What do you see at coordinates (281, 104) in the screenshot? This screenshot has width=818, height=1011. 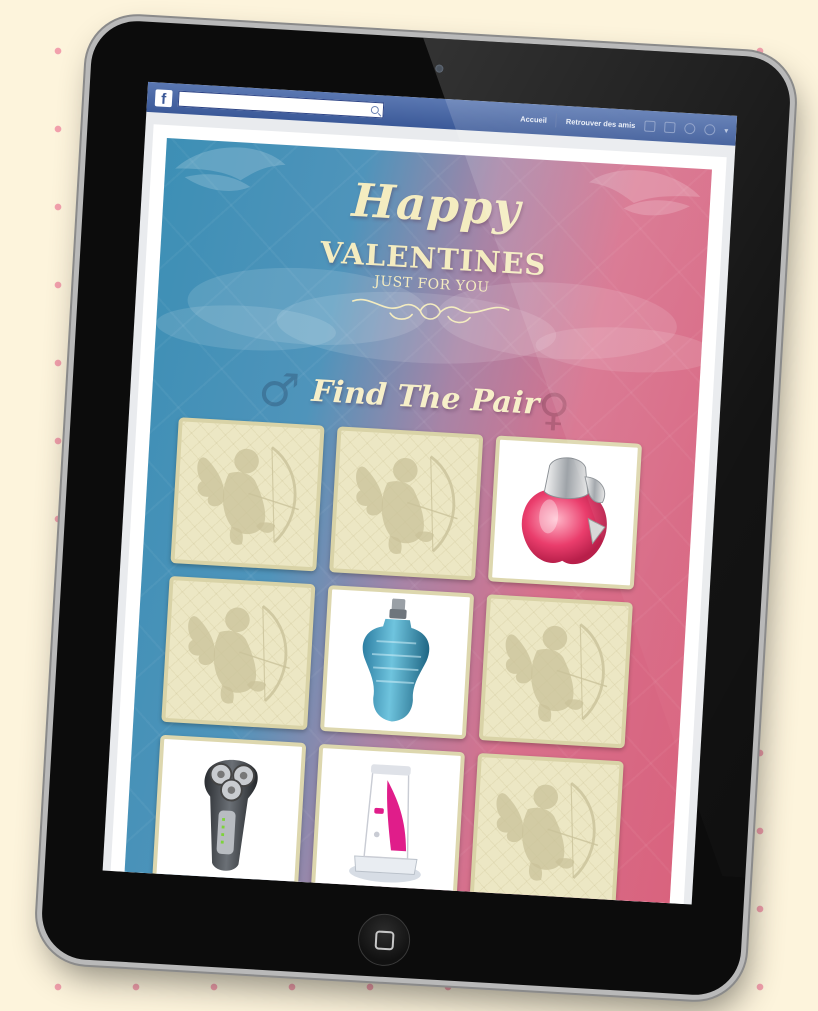 I see `facebook-search-input` at bounding box center [281, 104].